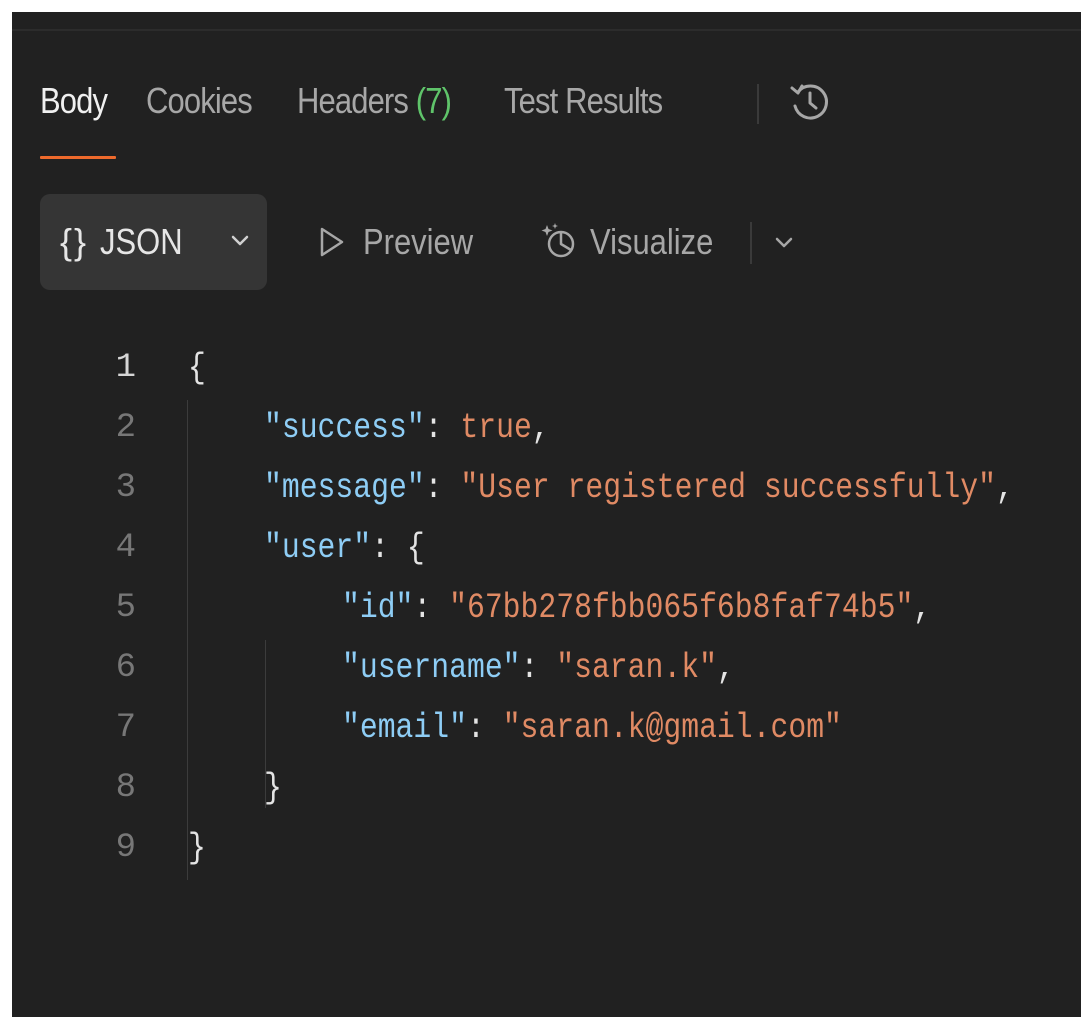  What do you see at coordinates (125, 848) in the screenshot?
I see `line-number: 9` at bounding box center [125, 848].